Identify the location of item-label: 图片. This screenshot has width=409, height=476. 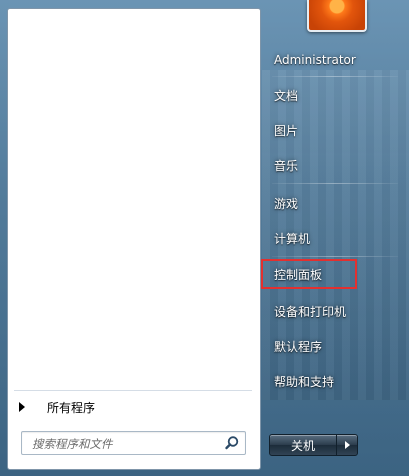
(286, 130).